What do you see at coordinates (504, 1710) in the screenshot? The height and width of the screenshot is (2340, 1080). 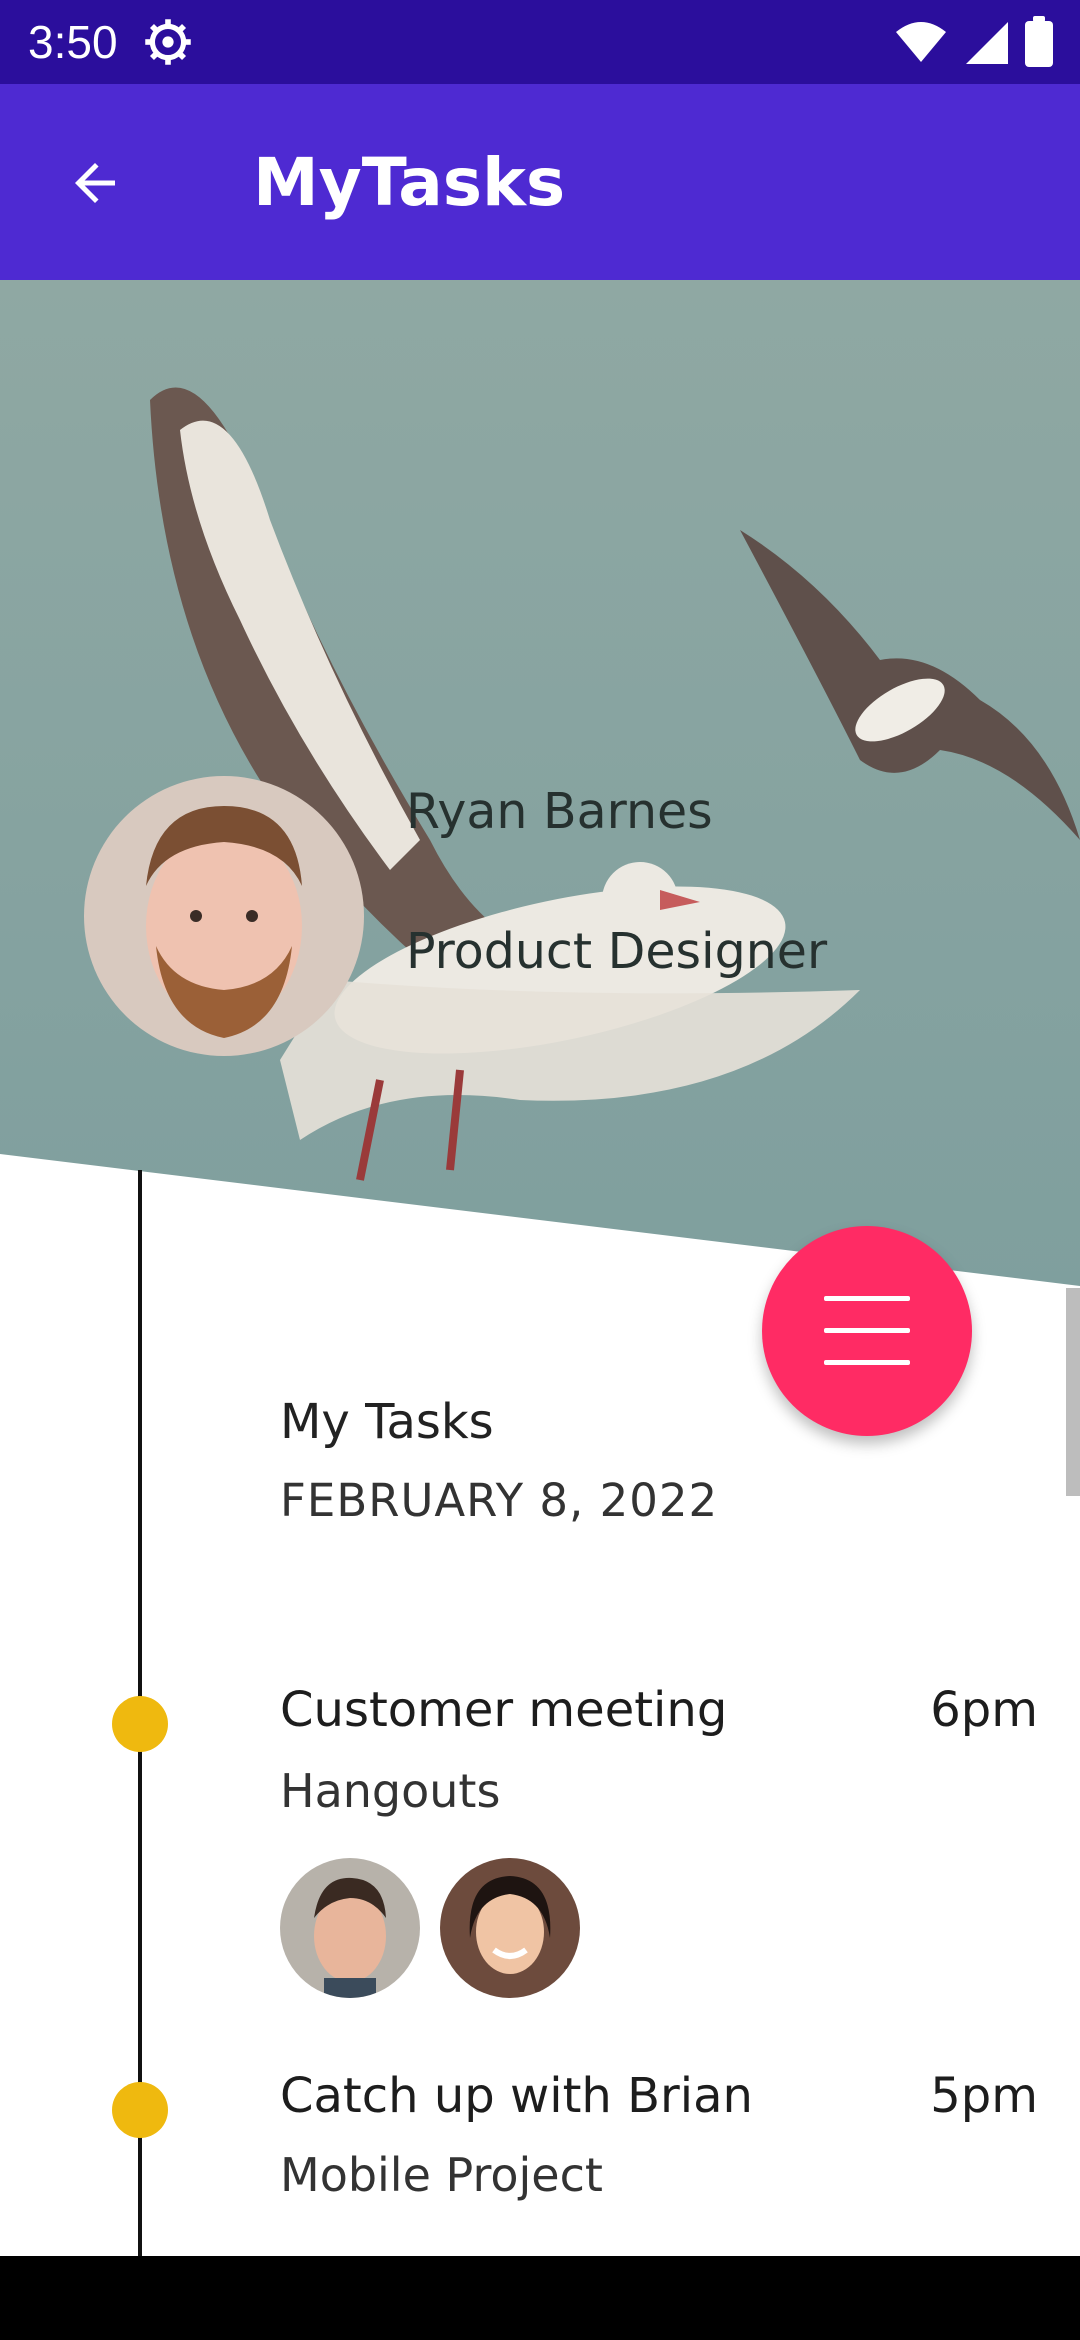 I see `task-title: Customer meeting` at bounding box center [504, 1710].